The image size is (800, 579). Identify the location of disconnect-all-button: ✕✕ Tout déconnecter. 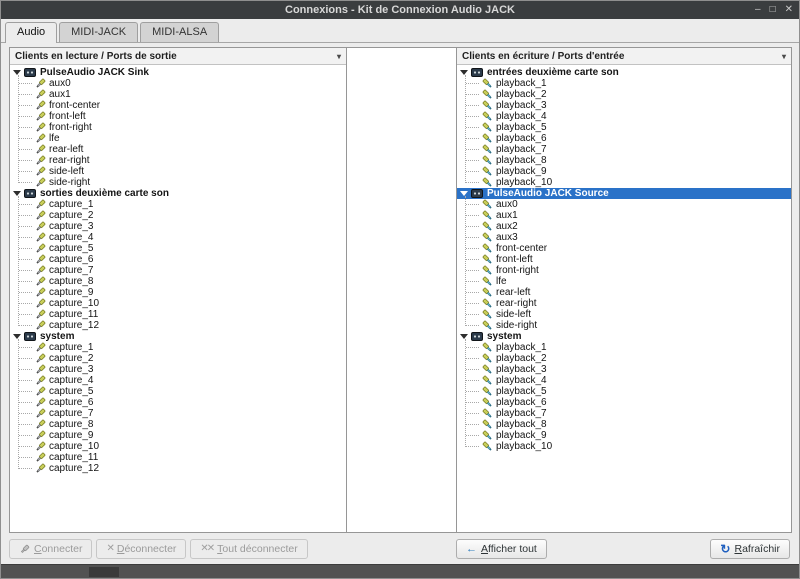
(249, 549).